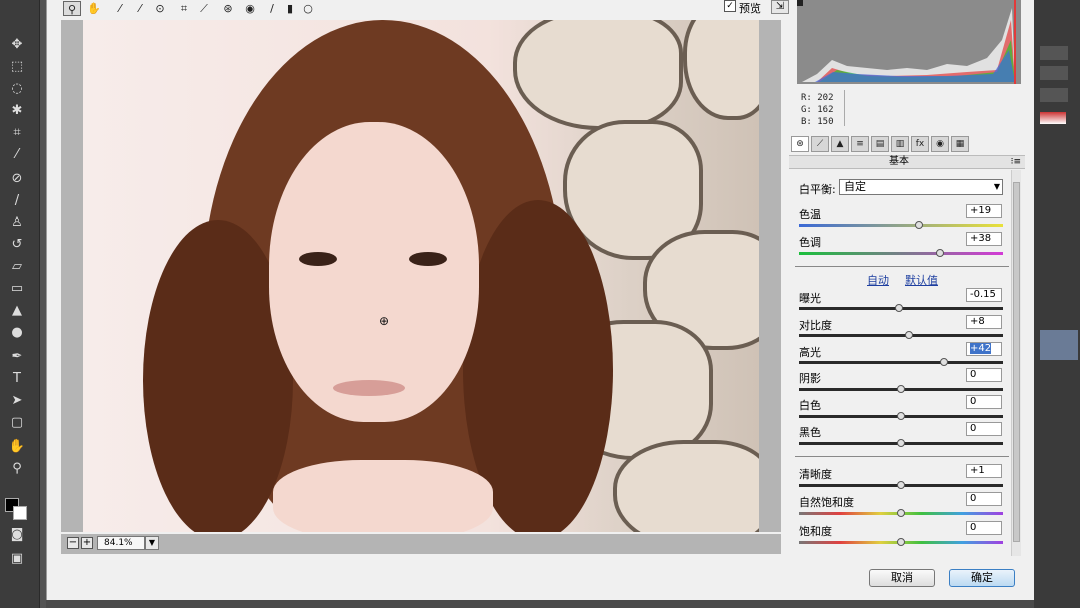 The width and height of the screenshot is (1080, 608). I want to click on shadows-track, so click(901, 389).